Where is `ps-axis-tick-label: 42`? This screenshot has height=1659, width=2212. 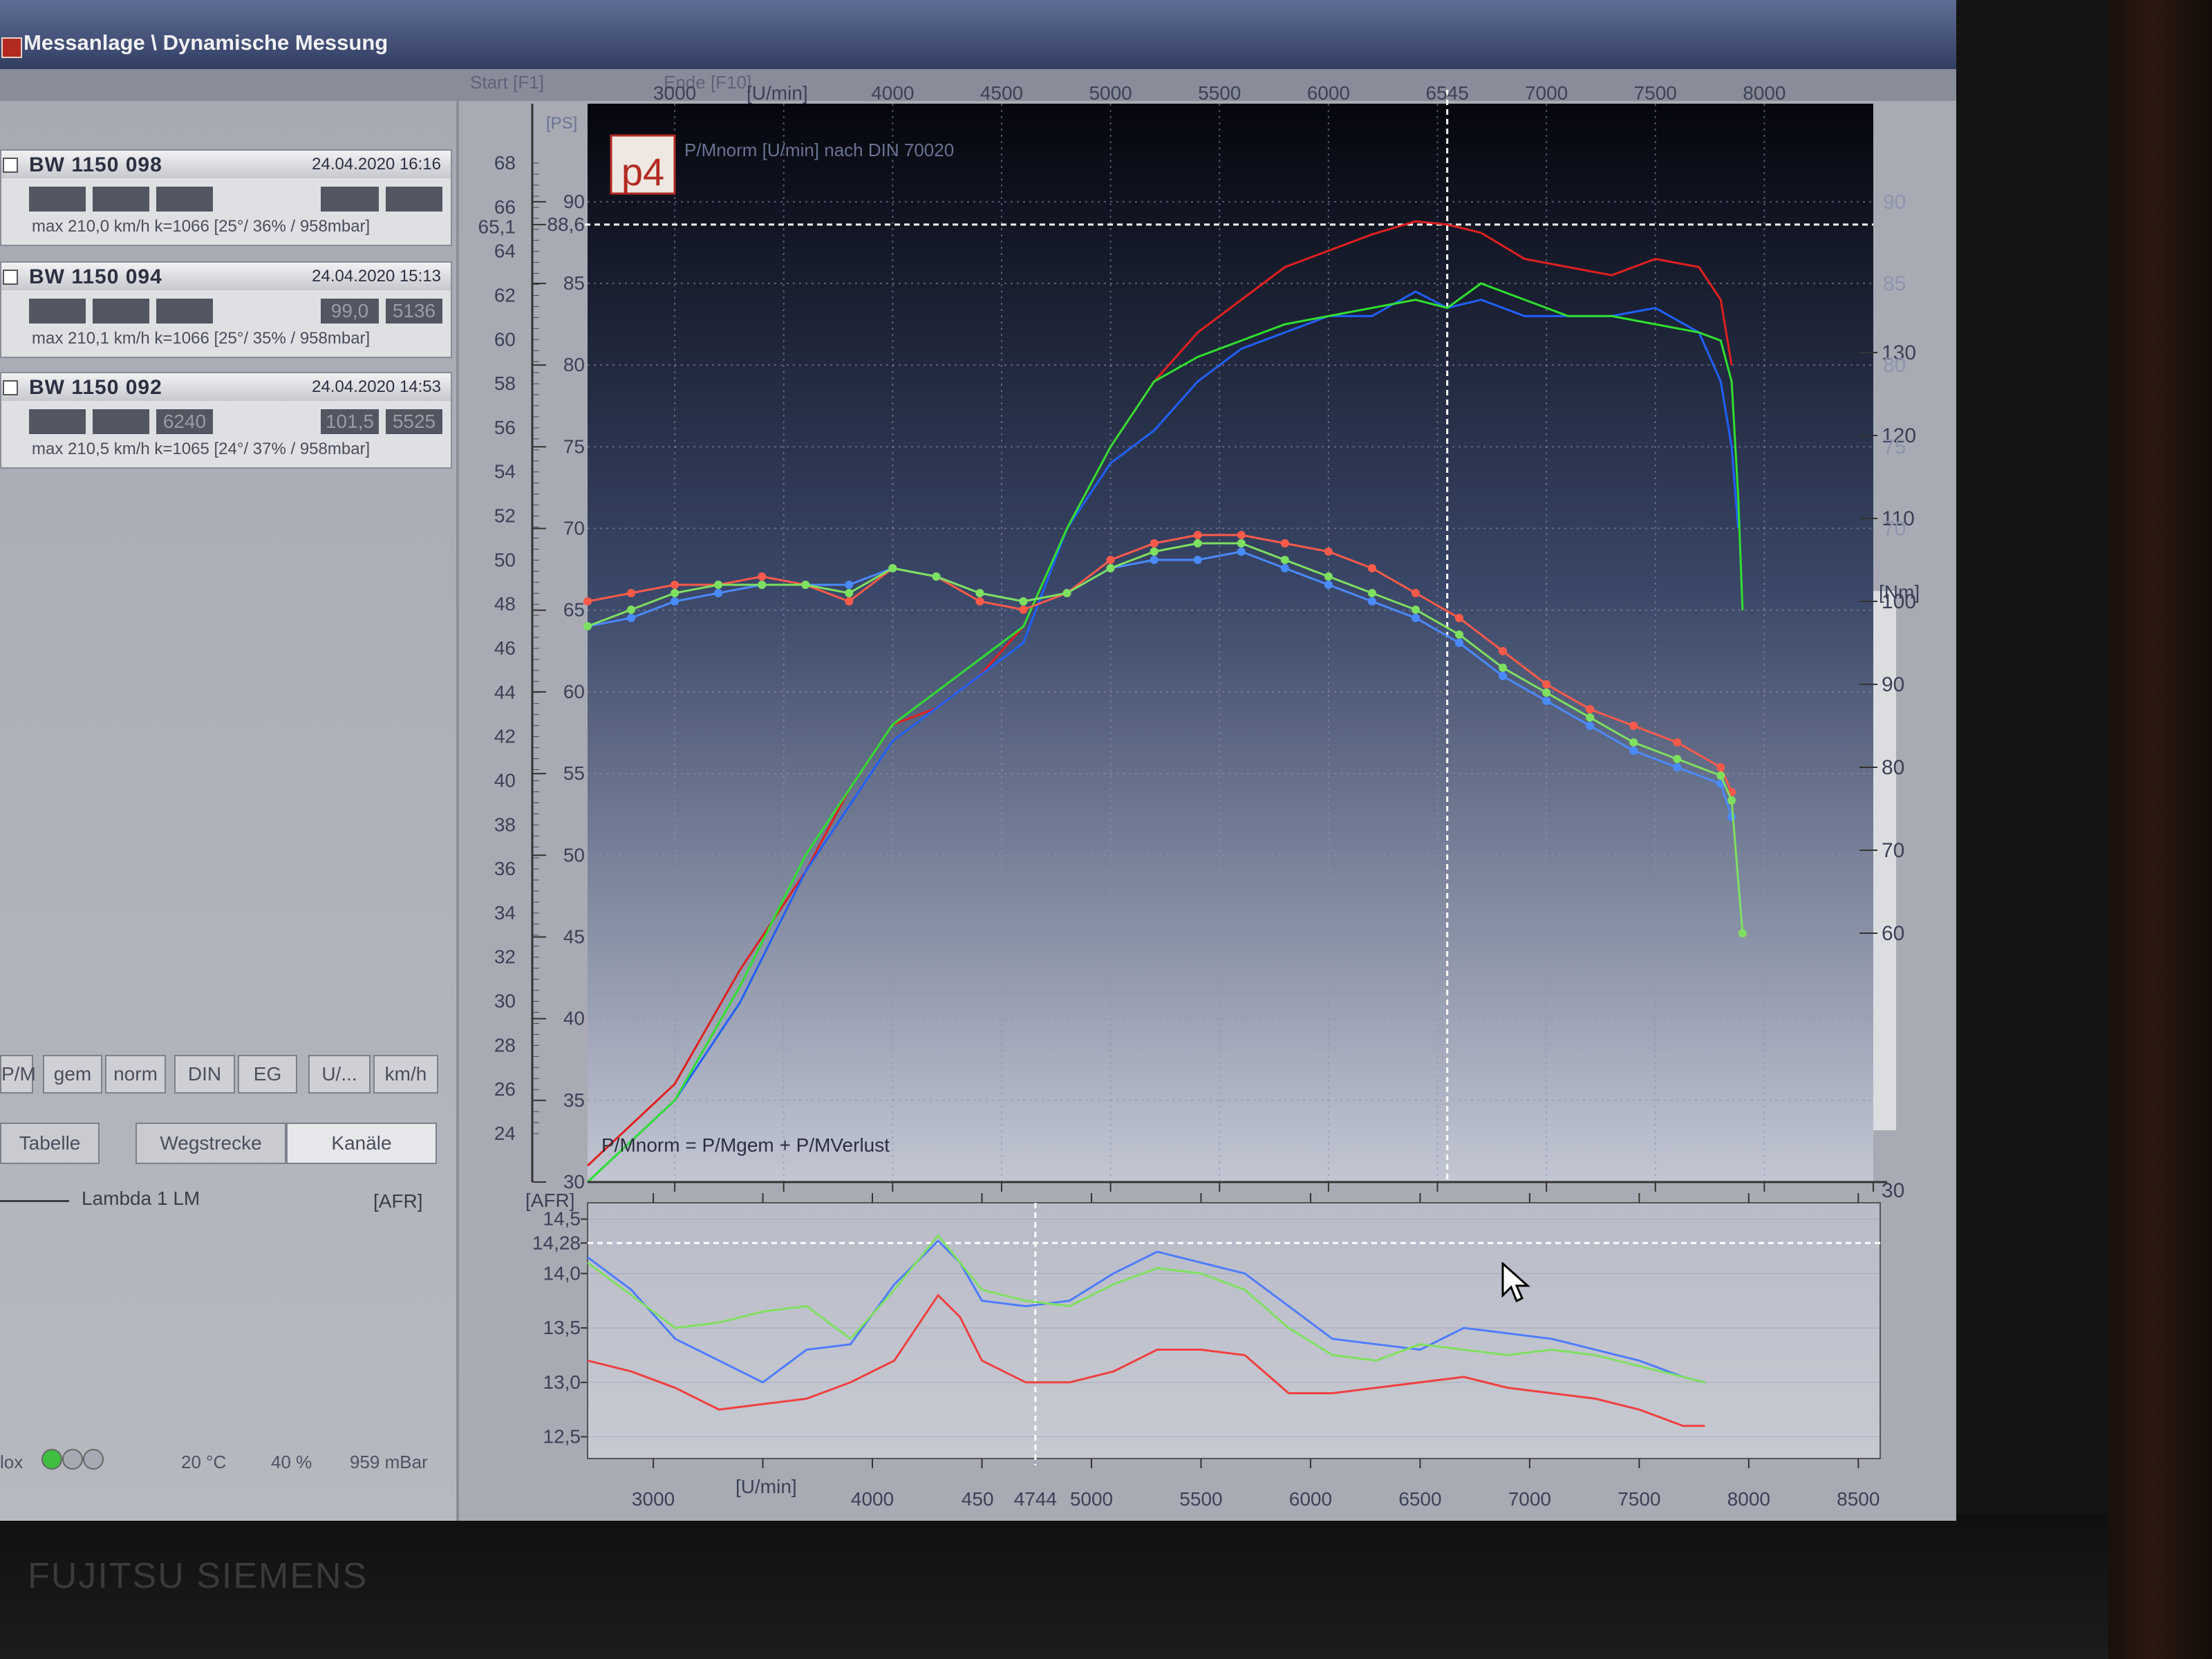
ps-axis-tick-label: 42 is located at coordinates (505, 737).